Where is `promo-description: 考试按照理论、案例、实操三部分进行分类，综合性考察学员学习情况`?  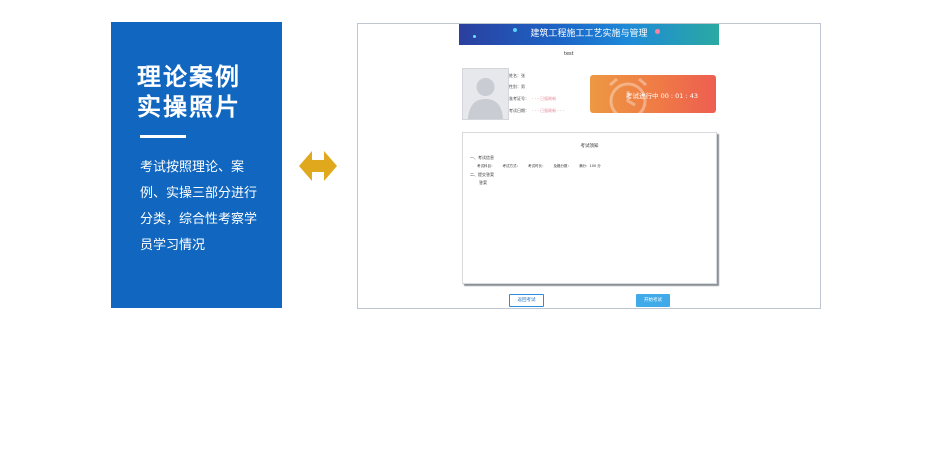
promo-description: 考试按照理论、案例、实操三部分进行分类，综合性考察学员学习情况 is located at coordinates (199, 206).